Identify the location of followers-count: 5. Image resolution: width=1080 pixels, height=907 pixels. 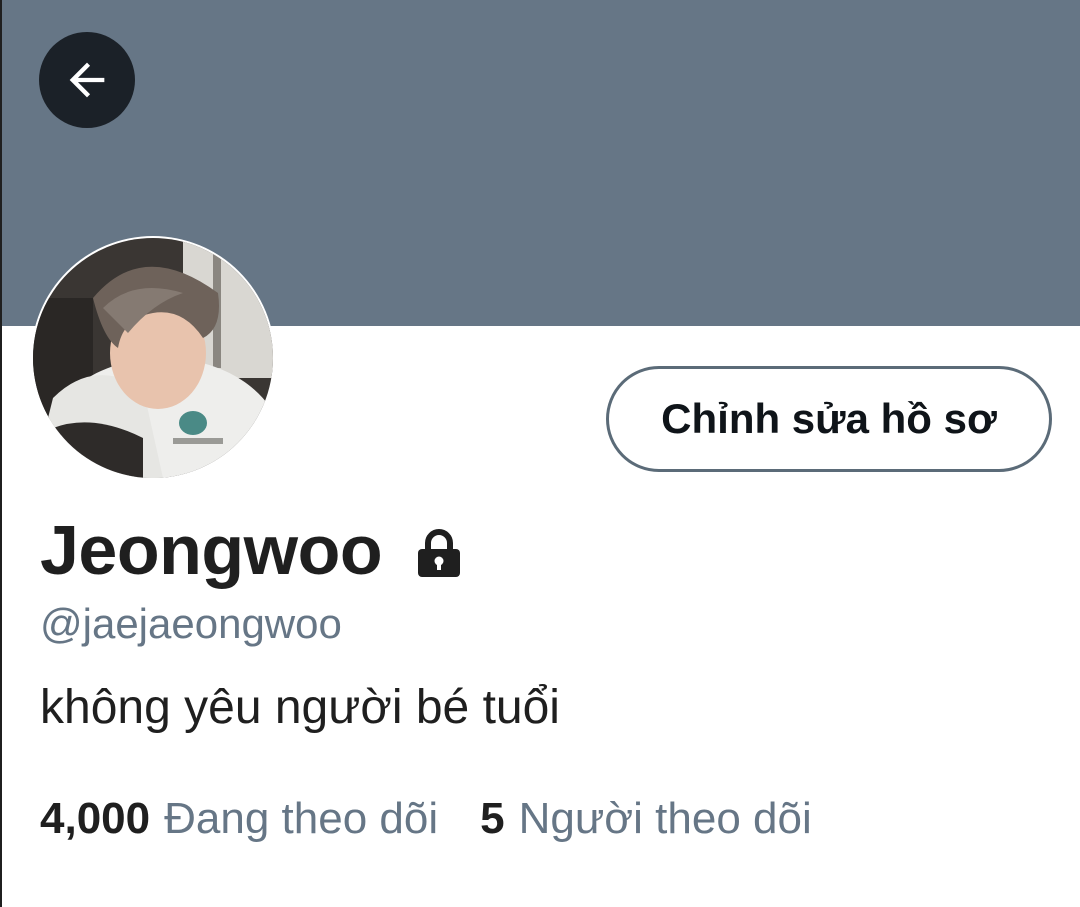
(492, 818).